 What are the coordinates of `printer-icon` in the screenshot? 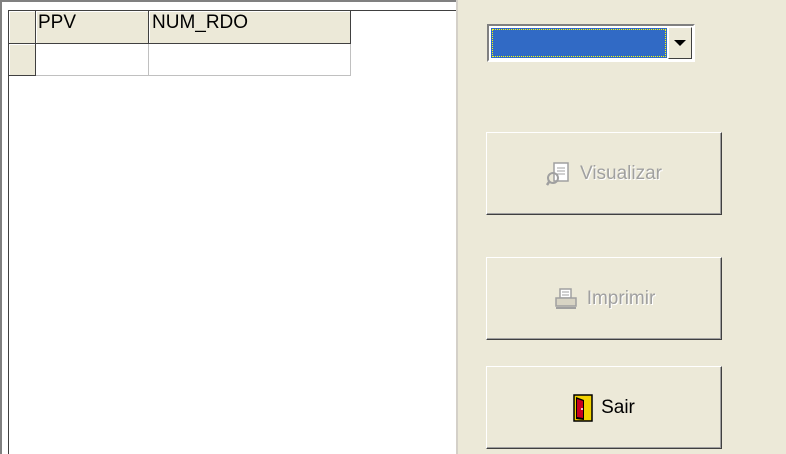 It's located at (566, 299).